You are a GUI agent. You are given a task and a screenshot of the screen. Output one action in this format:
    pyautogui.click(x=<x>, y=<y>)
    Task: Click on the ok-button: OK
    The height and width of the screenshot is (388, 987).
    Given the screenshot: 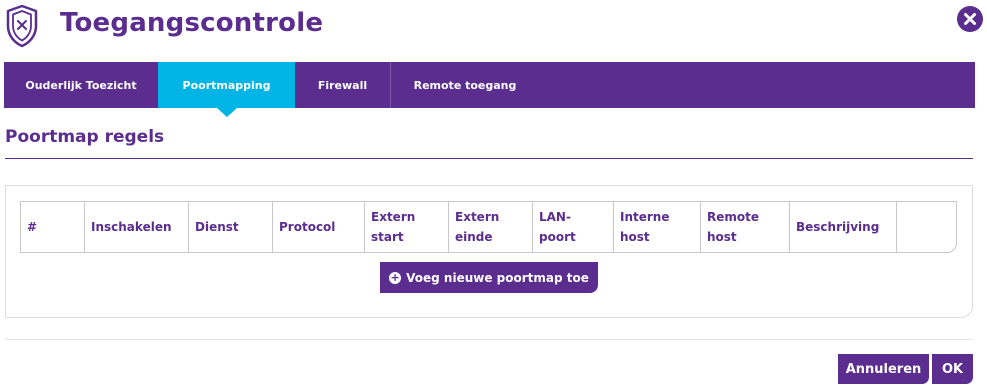 What is the action you would take?
    pyautogui.click(x=952, y=369)
    